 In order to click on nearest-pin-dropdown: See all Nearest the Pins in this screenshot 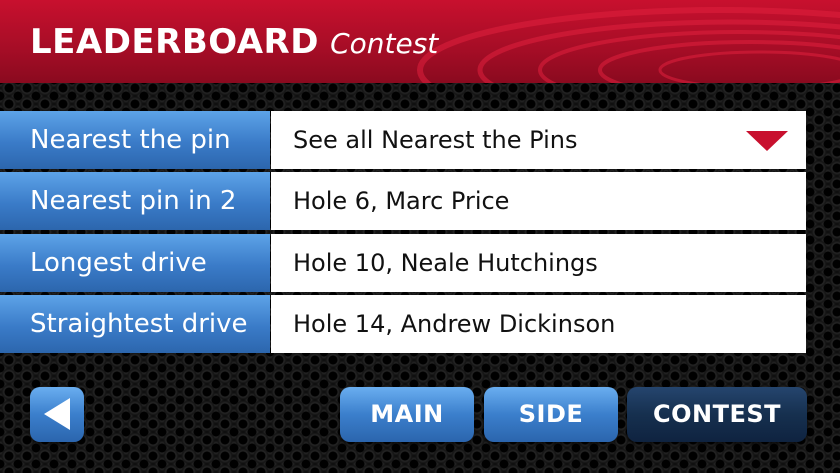, I will do `click(538, 140)`.